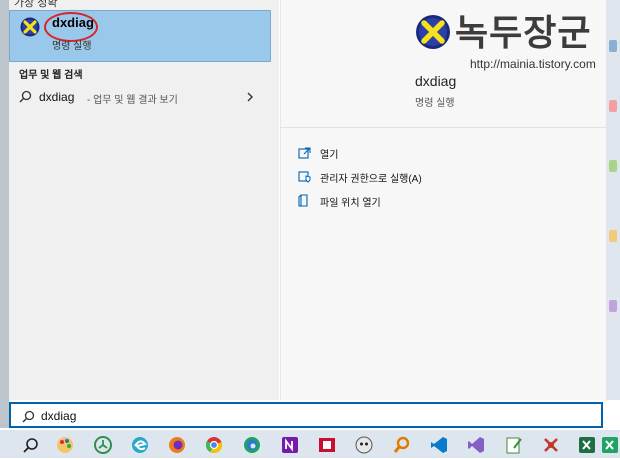 This screenshot has width=620, height=459. Describe the element at coordinates (72, 46) in the screenshot. I see `best-match-subtitle: 명령 실행` at that location.